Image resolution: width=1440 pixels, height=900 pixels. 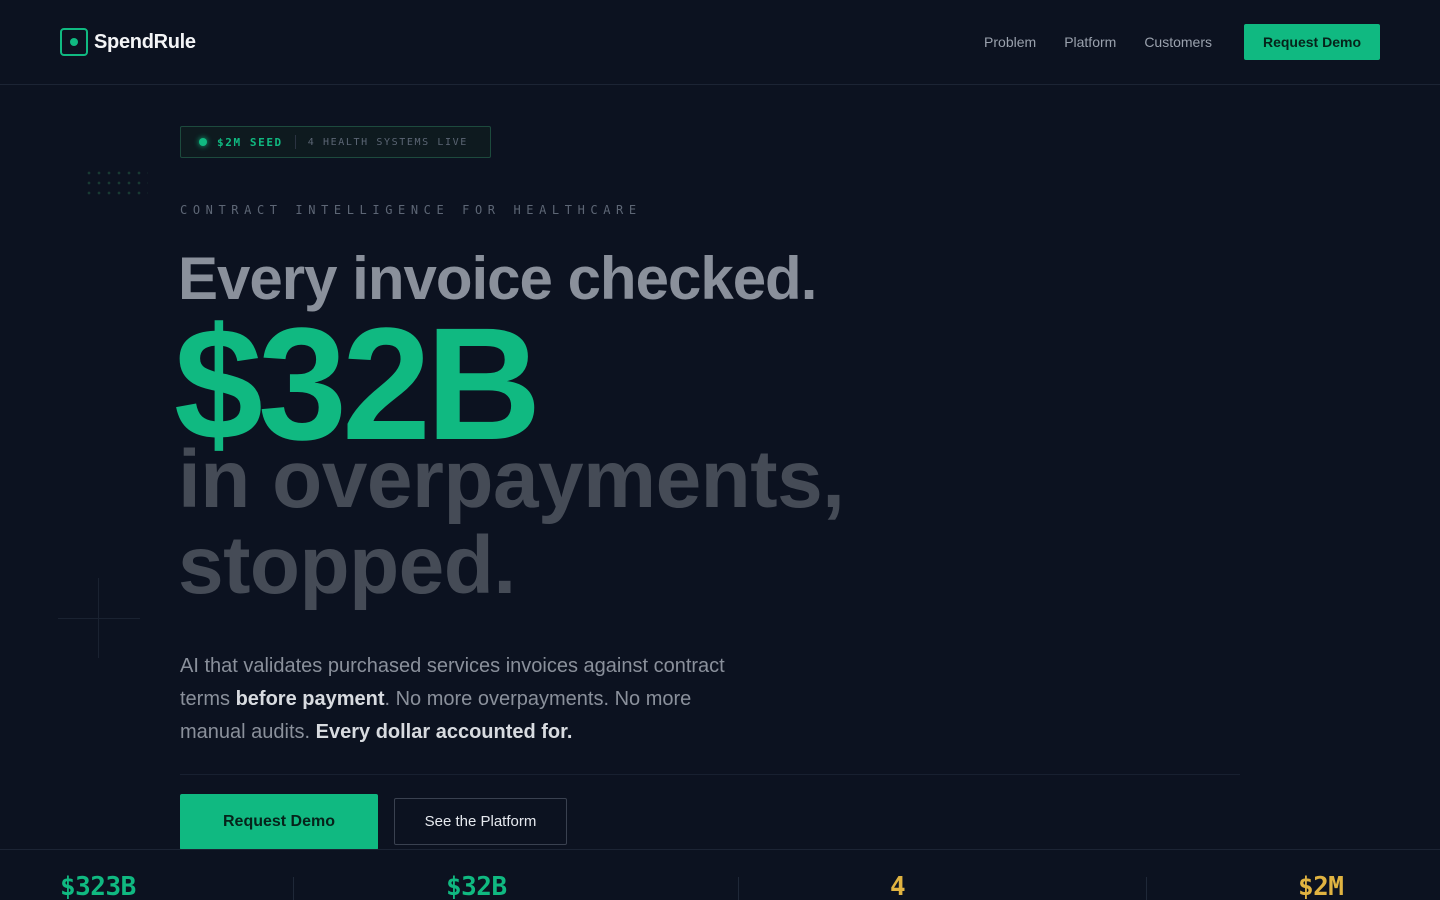 I want to click on hero-eyebrow: CONTRACT INTELLIGENCE FOR HEALTHCARE, so click(x=411, y=210).